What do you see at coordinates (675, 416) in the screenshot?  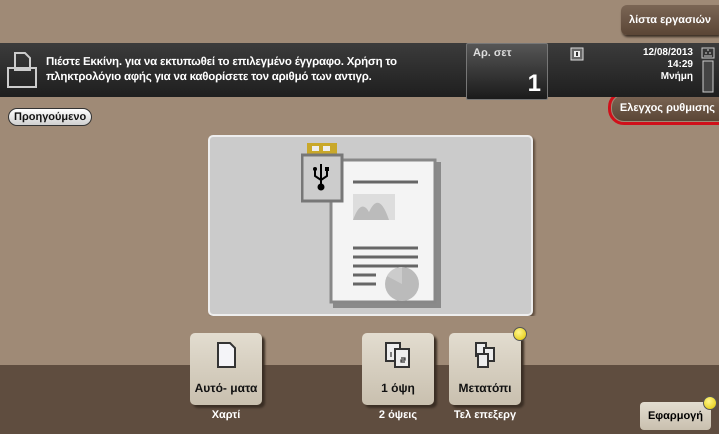 I see `apply-button: Εφαρμογή` at bounding box center [675, 416].